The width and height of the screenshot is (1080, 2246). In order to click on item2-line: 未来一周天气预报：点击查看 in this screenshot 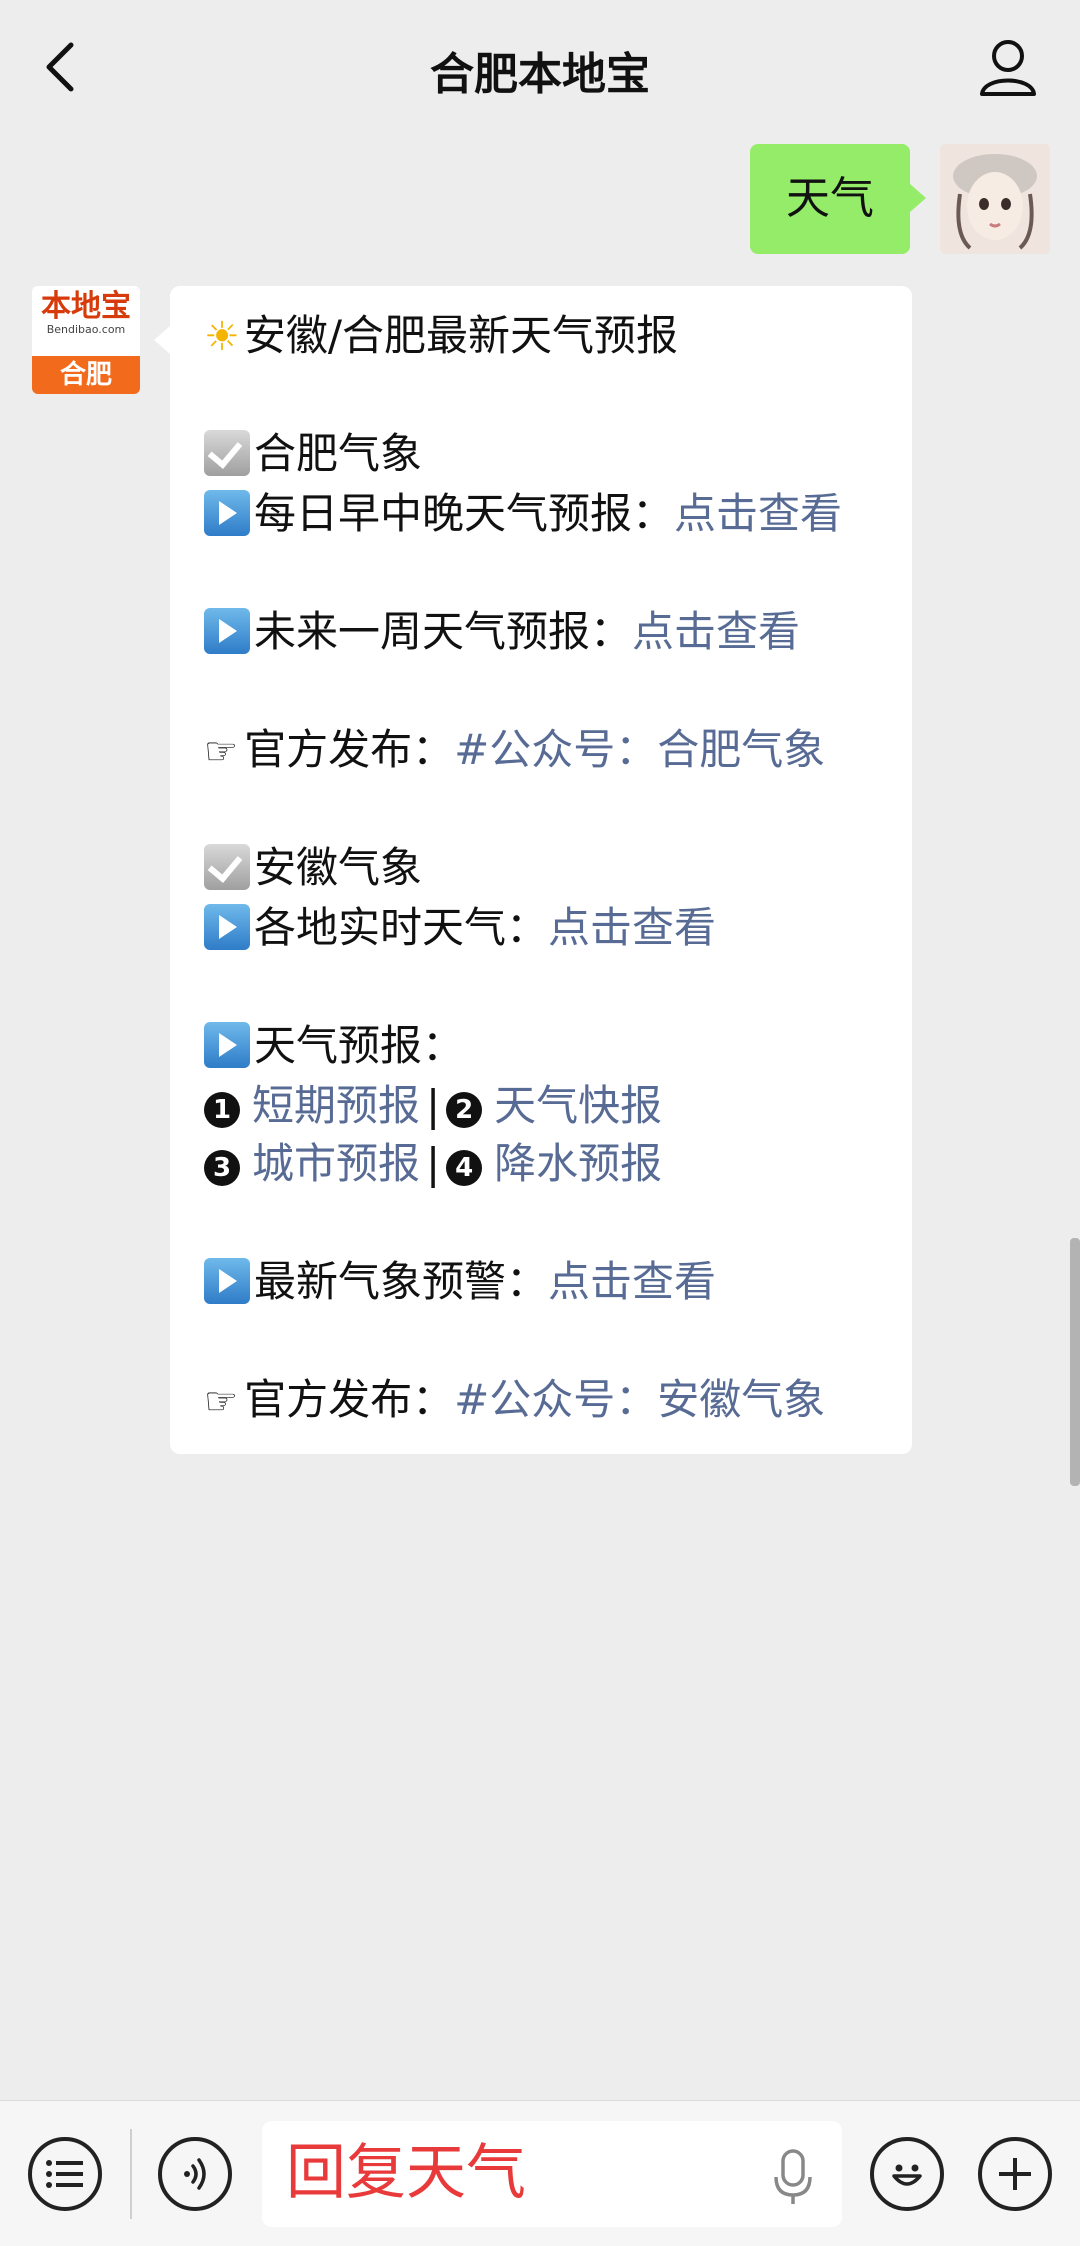, I will do `click(502, 632)`.